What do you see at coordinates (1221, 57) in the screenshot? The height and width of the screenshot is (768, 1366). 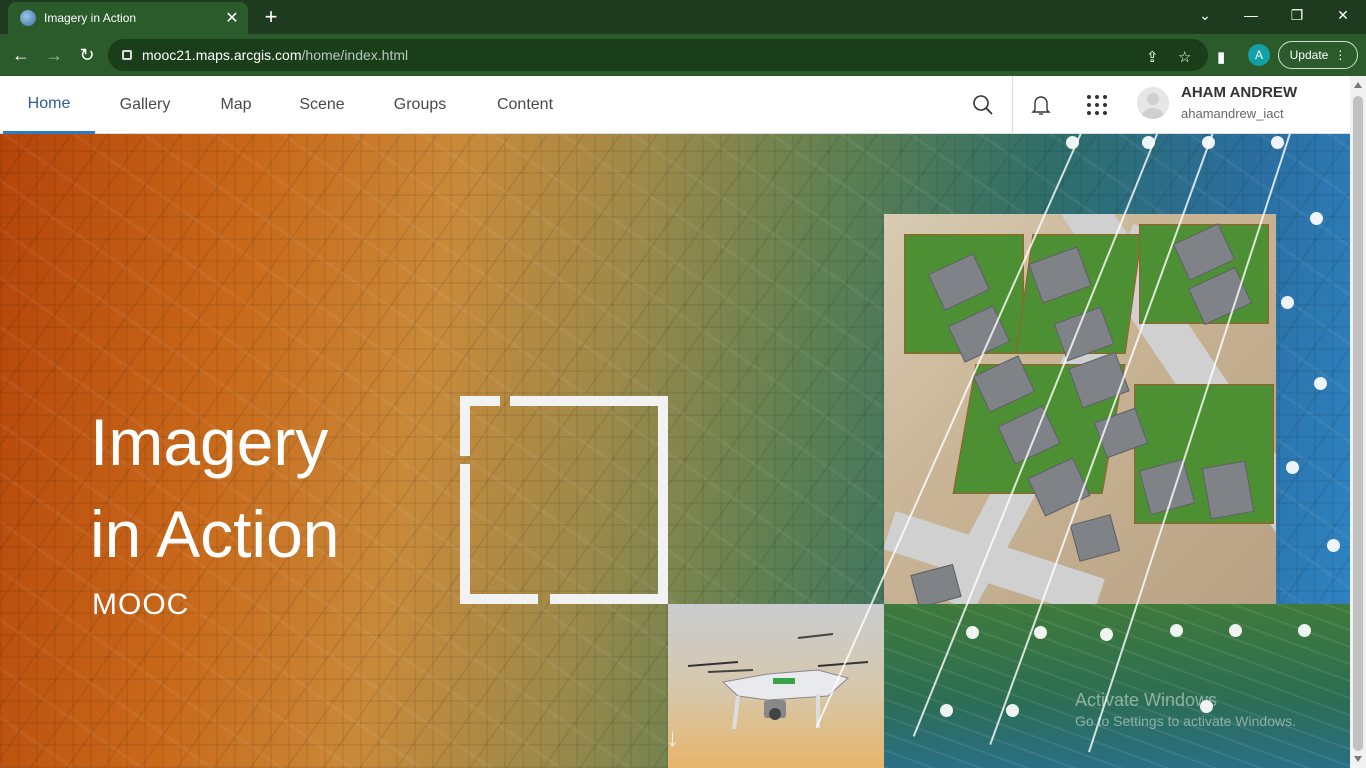 I see `sidebar-icon: ▮` at bounding box center [1221, 57].